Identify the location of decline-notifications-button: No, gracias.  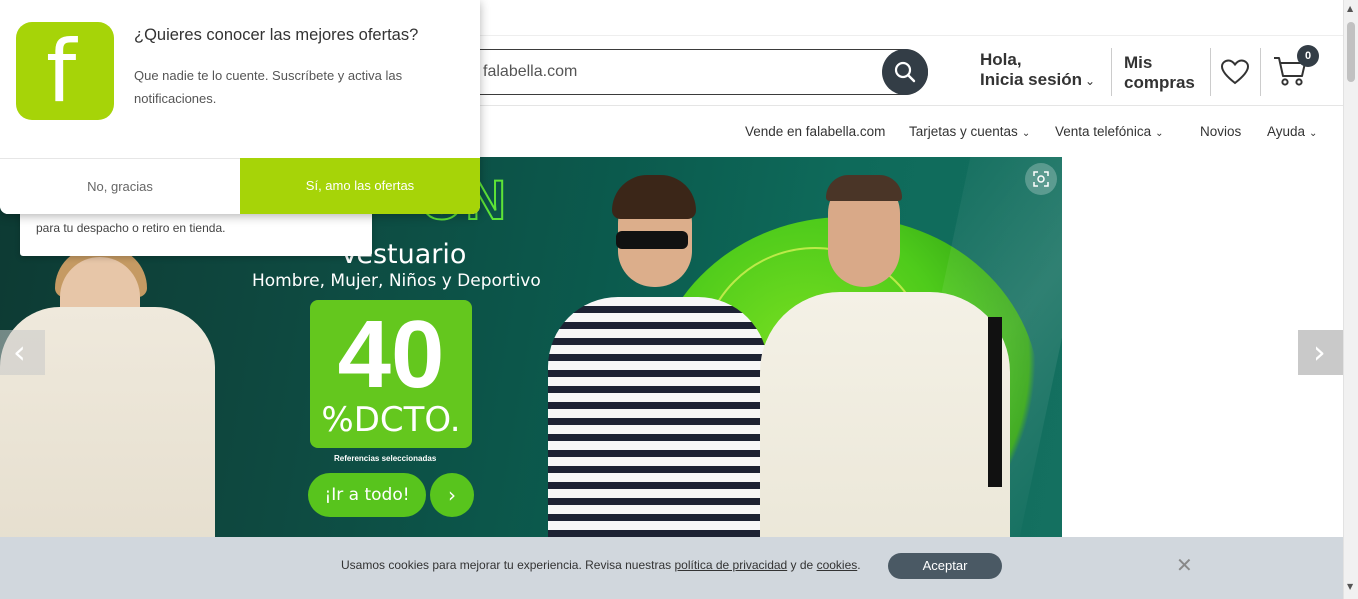
(120, 186).